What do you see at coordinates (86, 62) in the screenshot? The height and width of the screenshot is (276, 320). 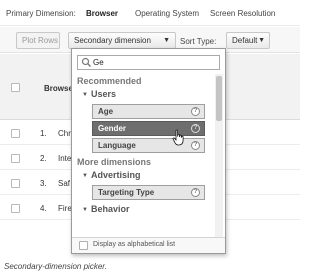 I see `search-icon` at bounding box center [86, 62].